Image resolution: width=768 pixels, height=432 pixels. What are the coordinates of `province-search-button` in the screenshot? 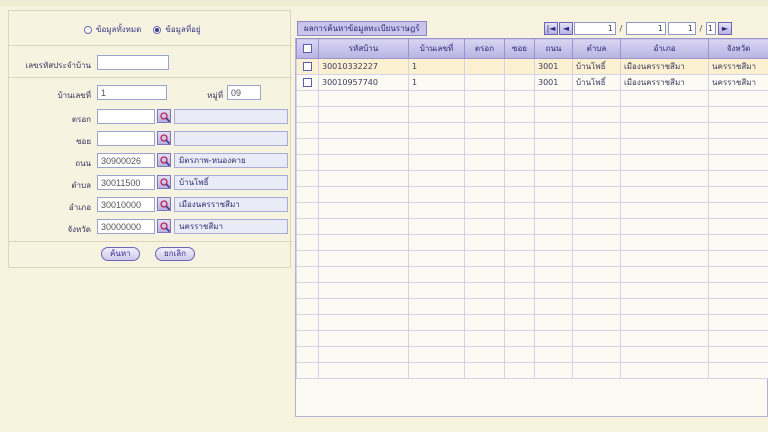 It's located at (164, 226).